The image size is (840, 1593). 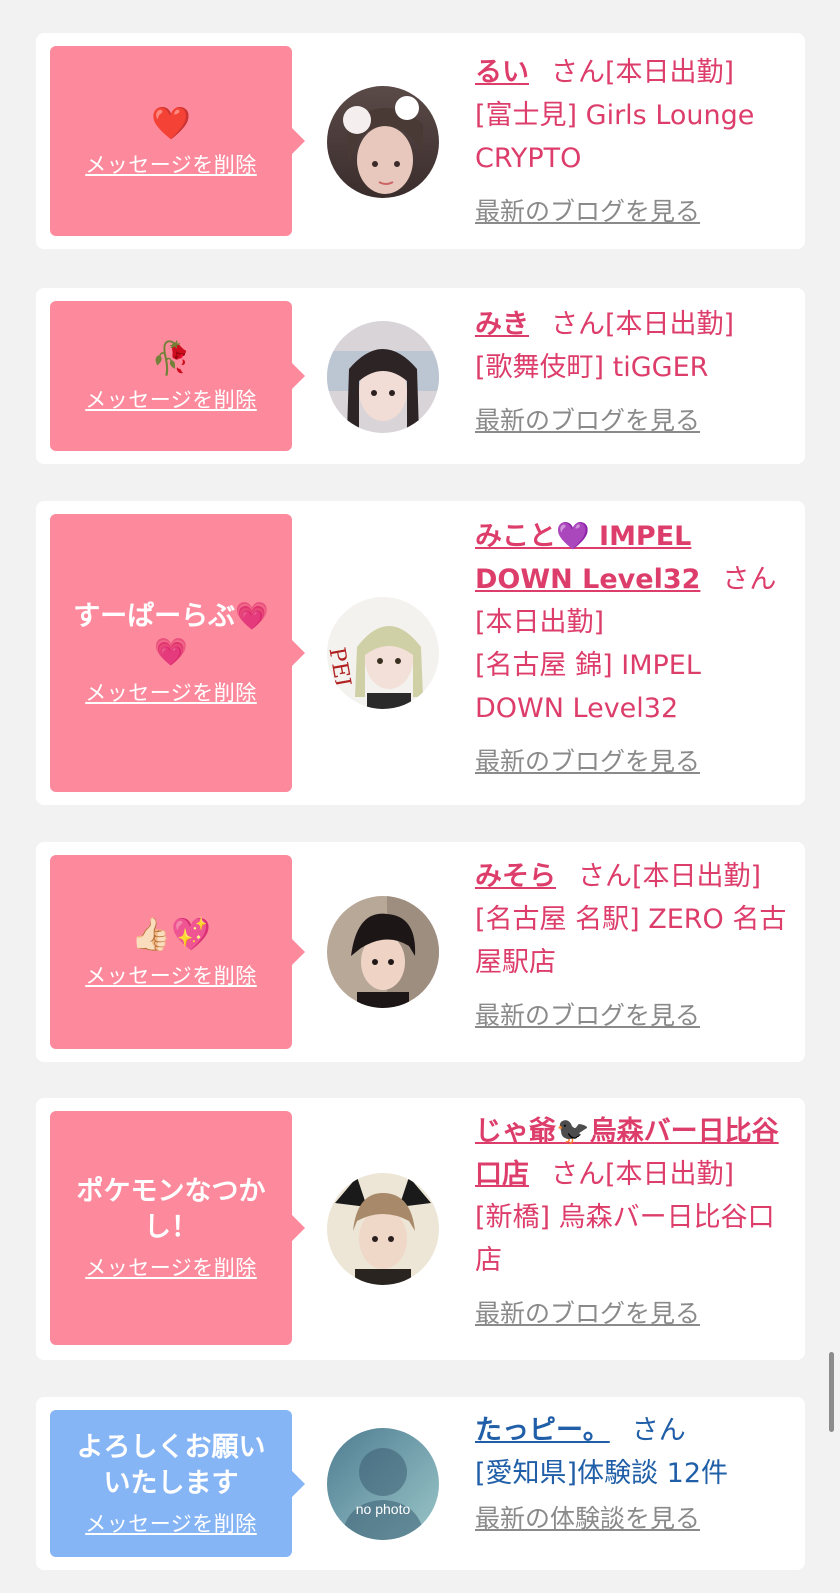 I want to click on cast-name-line: みそら さん[本日出勤], so click(x=635, y=876).